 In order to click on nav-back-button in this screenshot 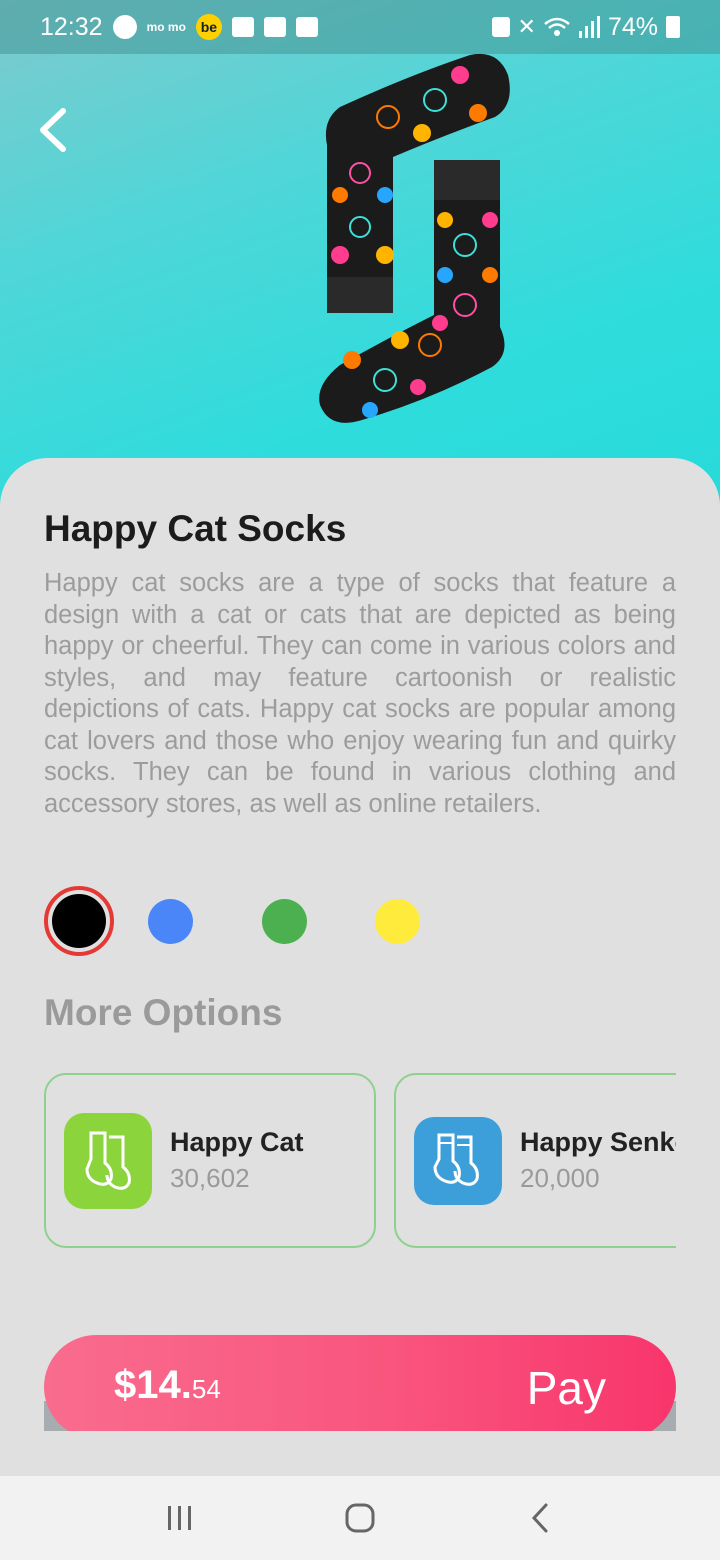, I will do `click(540, 1518)`.